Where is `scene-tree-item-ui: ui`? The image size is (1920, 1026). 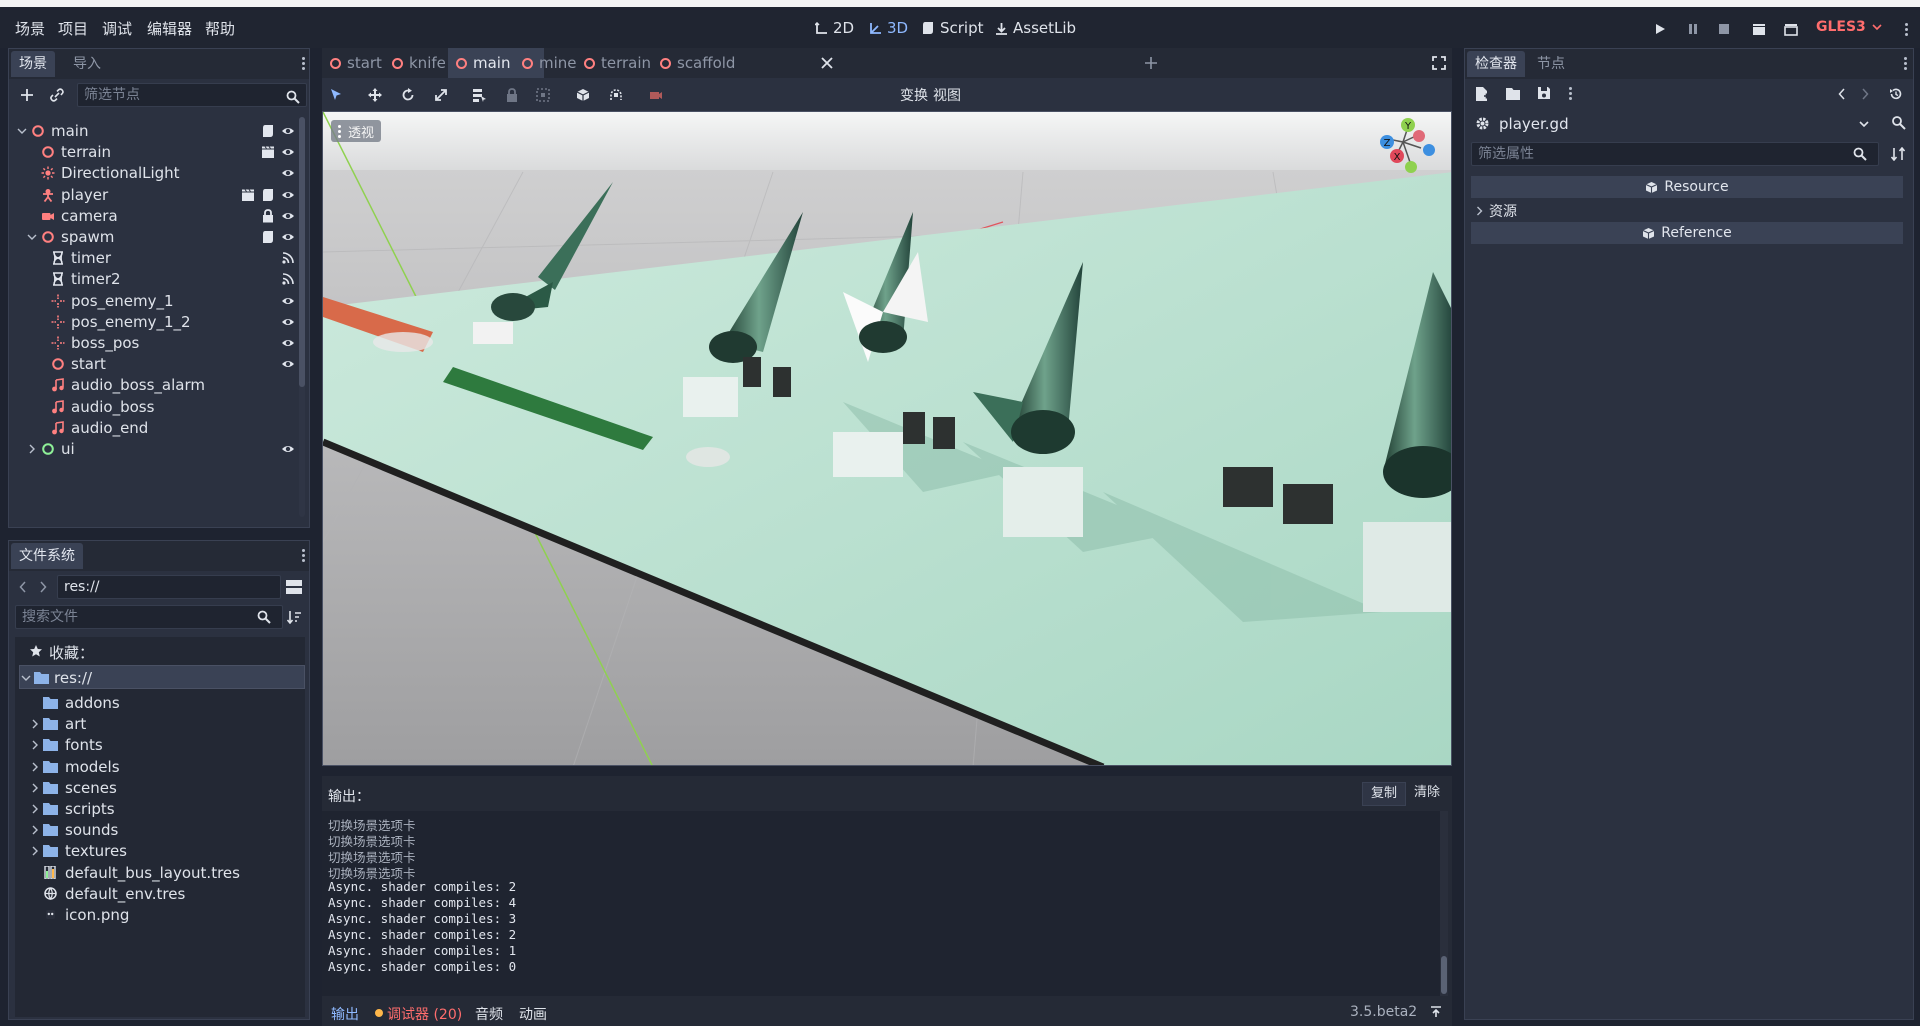 scene-tree-item-ui: ui is located at coordinates (159, 449).